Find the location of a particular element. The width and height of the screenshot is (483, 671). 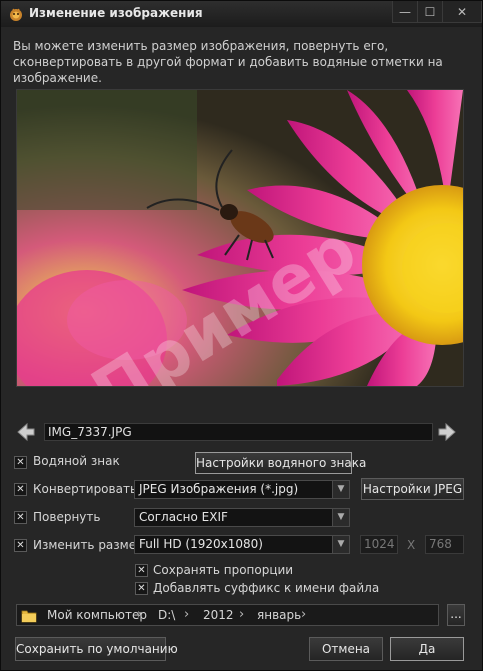

resize-preset-select: Full HD (1920x1080) ▼ is located at coordinates (242, 544).